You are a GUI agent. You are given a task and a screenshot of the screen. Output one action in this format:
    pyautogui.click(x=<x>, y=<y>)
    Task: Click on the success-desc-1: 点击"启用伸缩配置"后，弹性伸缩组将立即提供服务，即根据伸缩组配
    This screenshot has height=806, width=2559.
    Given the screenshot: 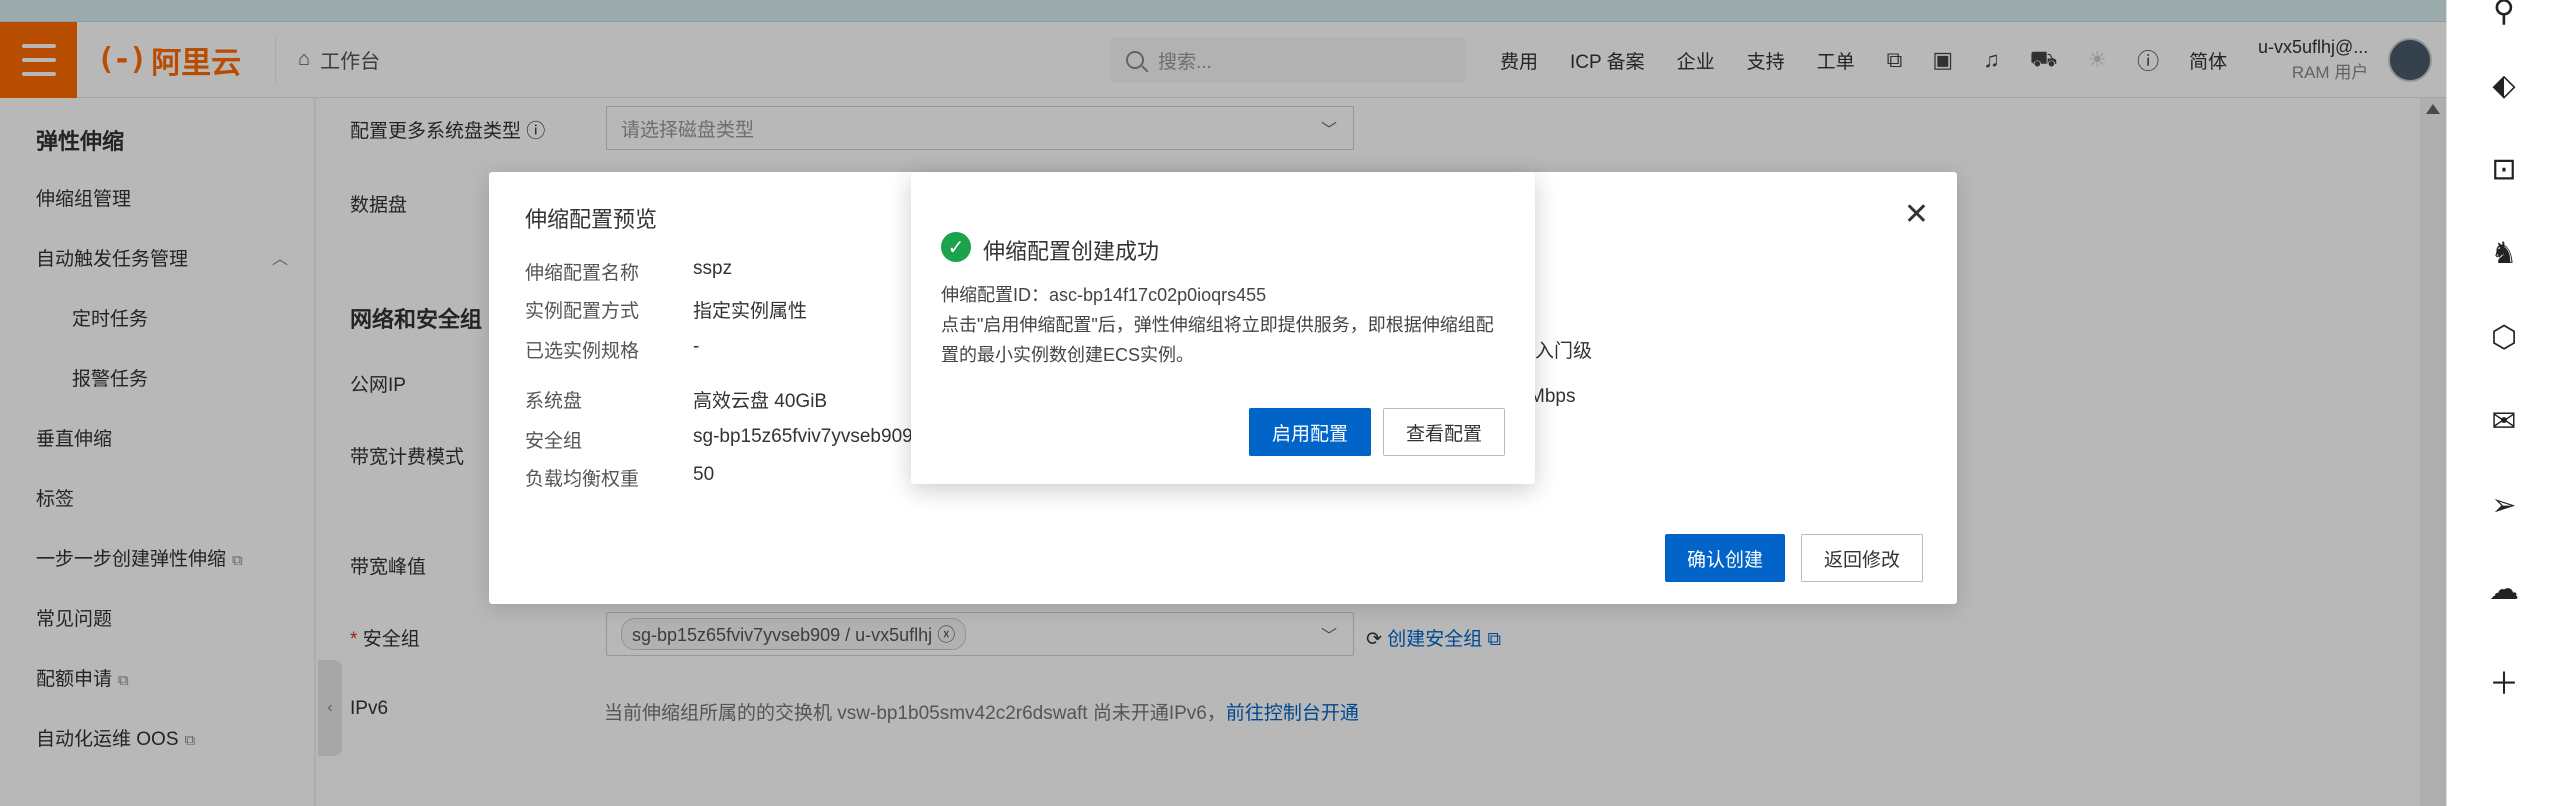 What is the action you would take?
    pyautogui.click(x=1217, y=325)
    